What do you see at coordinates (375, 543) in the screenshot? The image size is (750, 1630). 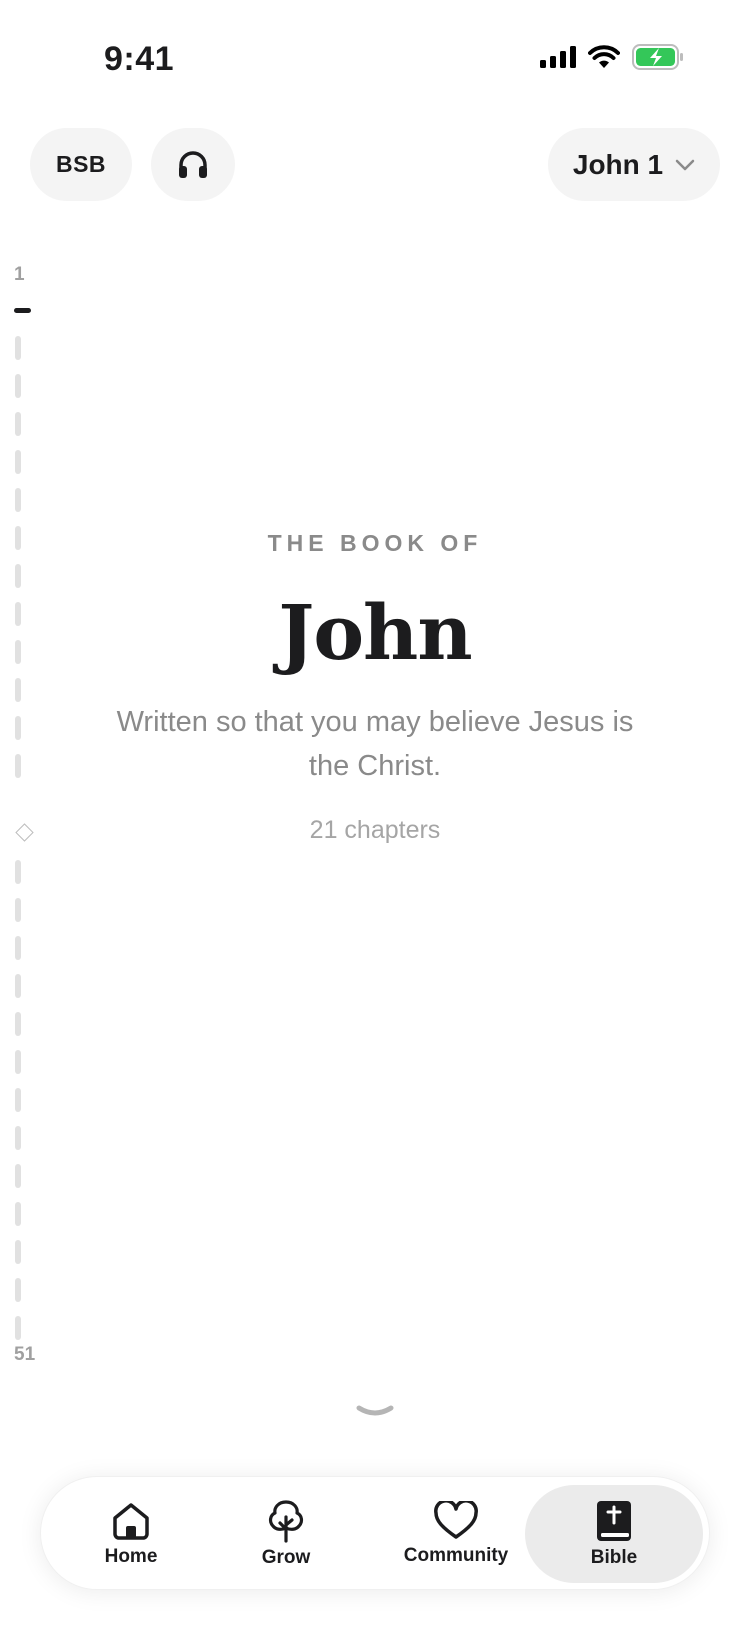 I see `book-eyebrow: THE BOOK OF` at bounding box center [375, 543].